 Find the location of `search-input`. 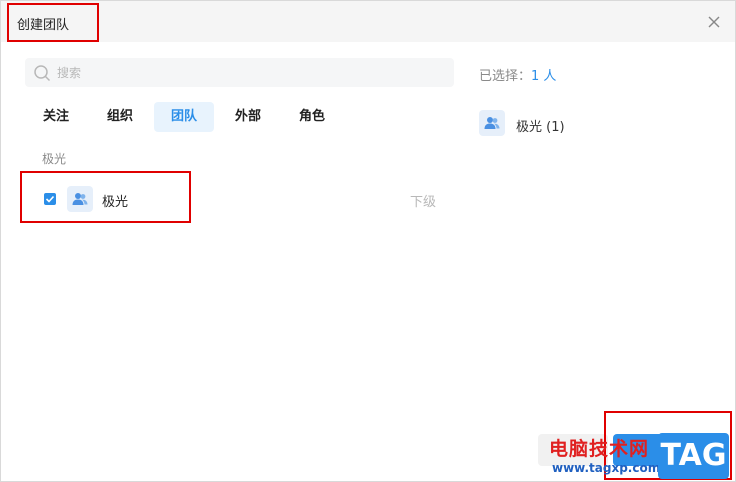

search-input is located at coordinates (247, 73).